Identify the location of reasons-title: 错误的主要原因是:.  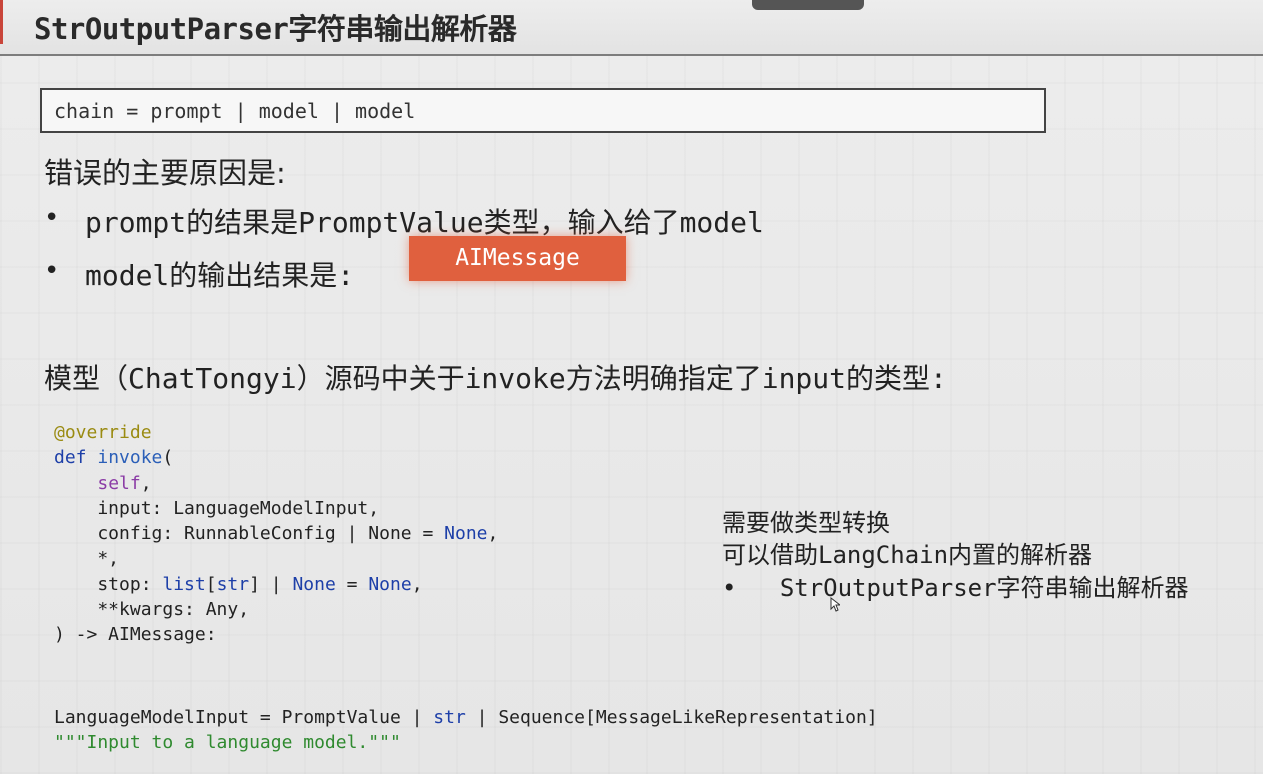
(165, 173).